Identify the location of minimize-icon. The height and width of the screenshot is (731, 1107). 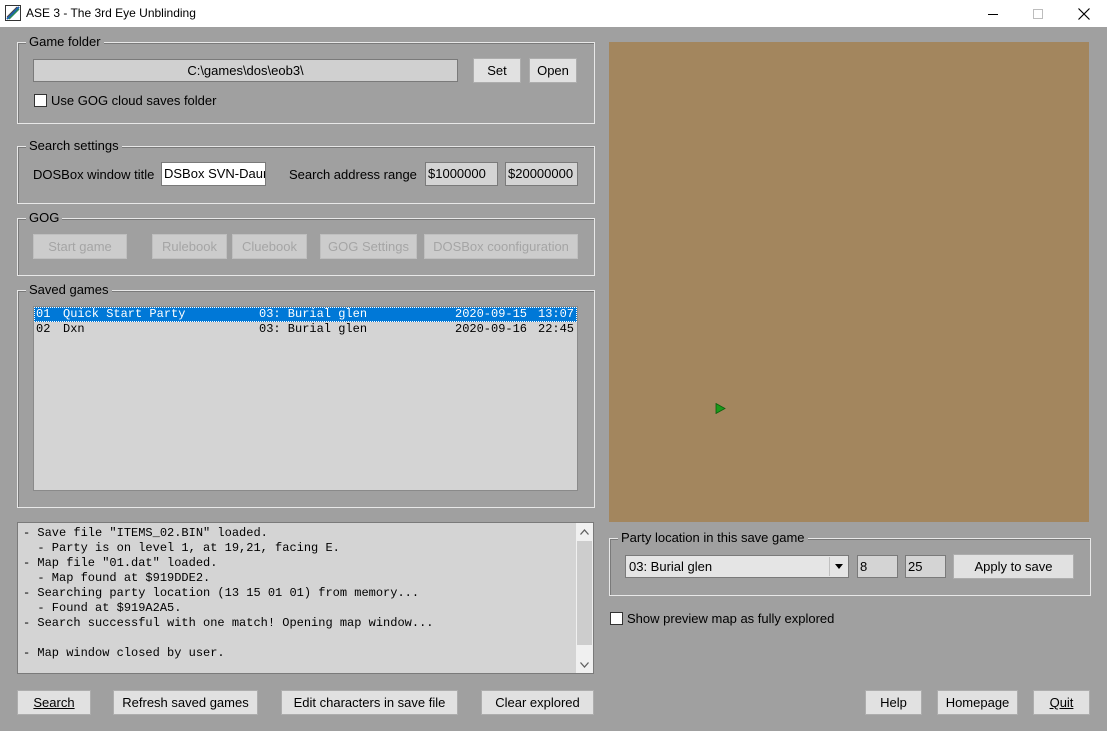
(993, 14).